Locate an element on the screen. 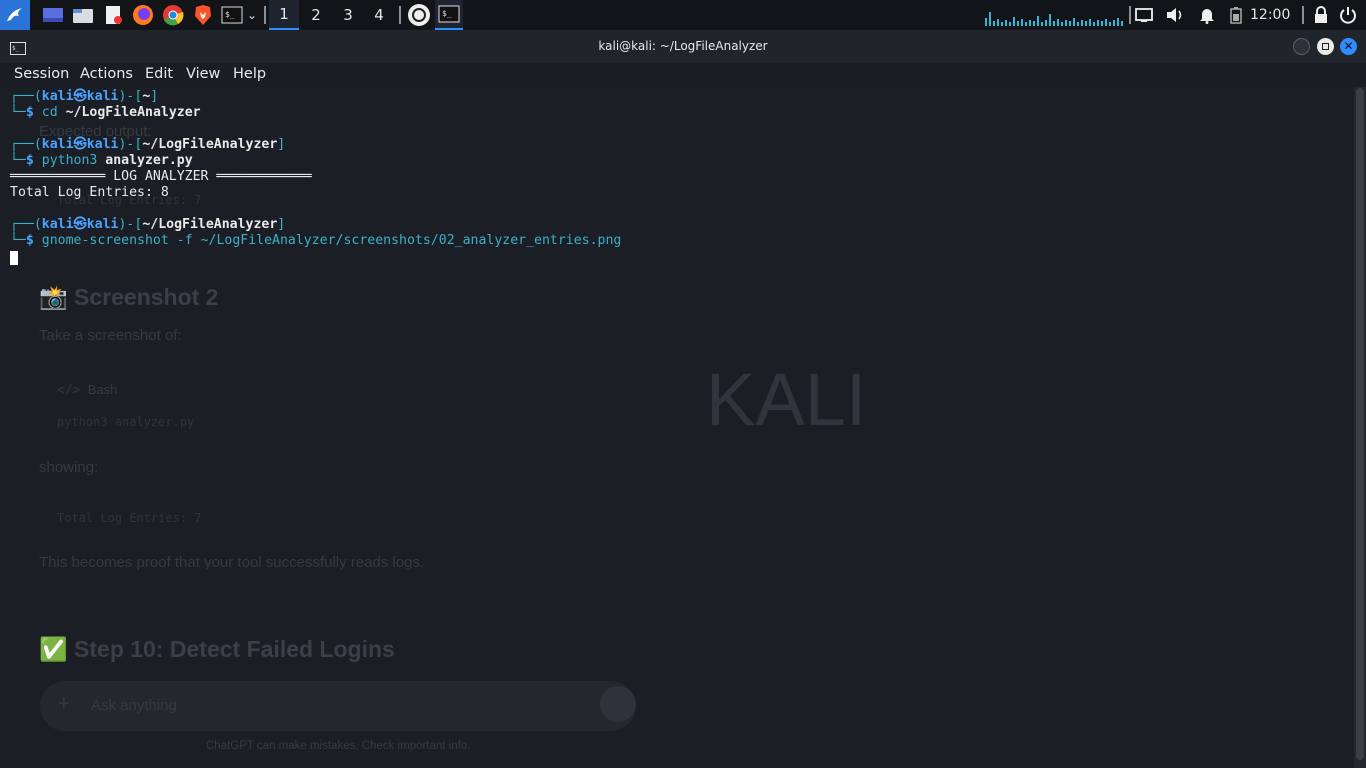  ghost-bash-text: Bash is located at coordinates (102, 389).